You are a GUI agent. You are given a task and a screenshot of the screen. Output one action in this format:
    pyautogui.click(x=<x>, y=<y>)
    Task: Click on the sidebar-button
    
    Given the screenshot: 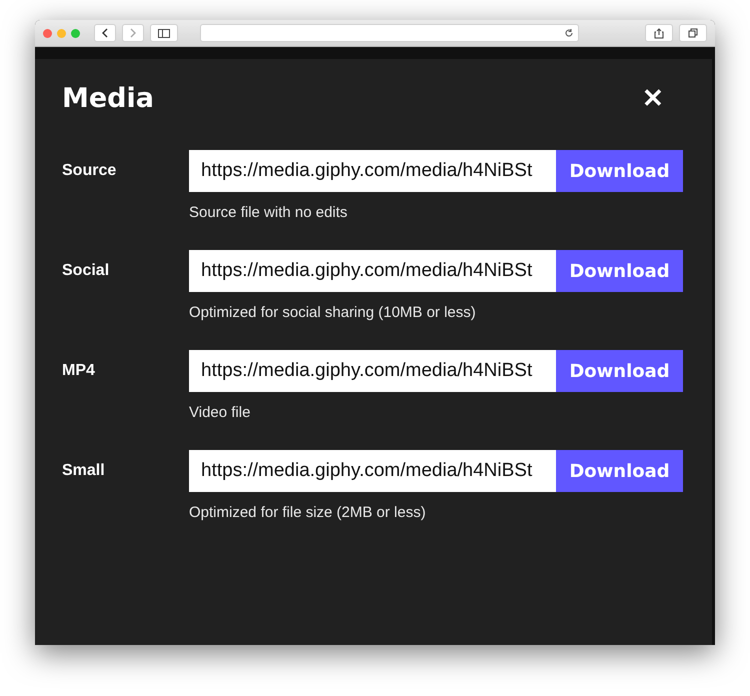 What is the action you would take?
    pyautogui.click(x=164, y=33)
    